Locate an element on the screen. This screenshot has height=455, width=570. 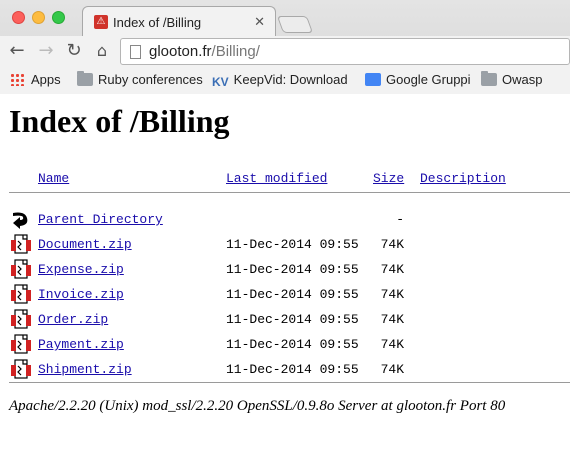
bookmark-ruby-conferences: Ruby conferences is located at coordinates (140, 80).